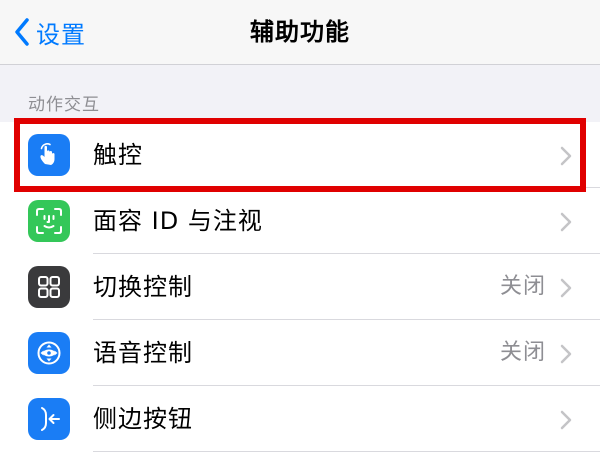 This screenshot has width=600, height=462. I want to click on row-label: 侧边按钮, so click(143, 419).